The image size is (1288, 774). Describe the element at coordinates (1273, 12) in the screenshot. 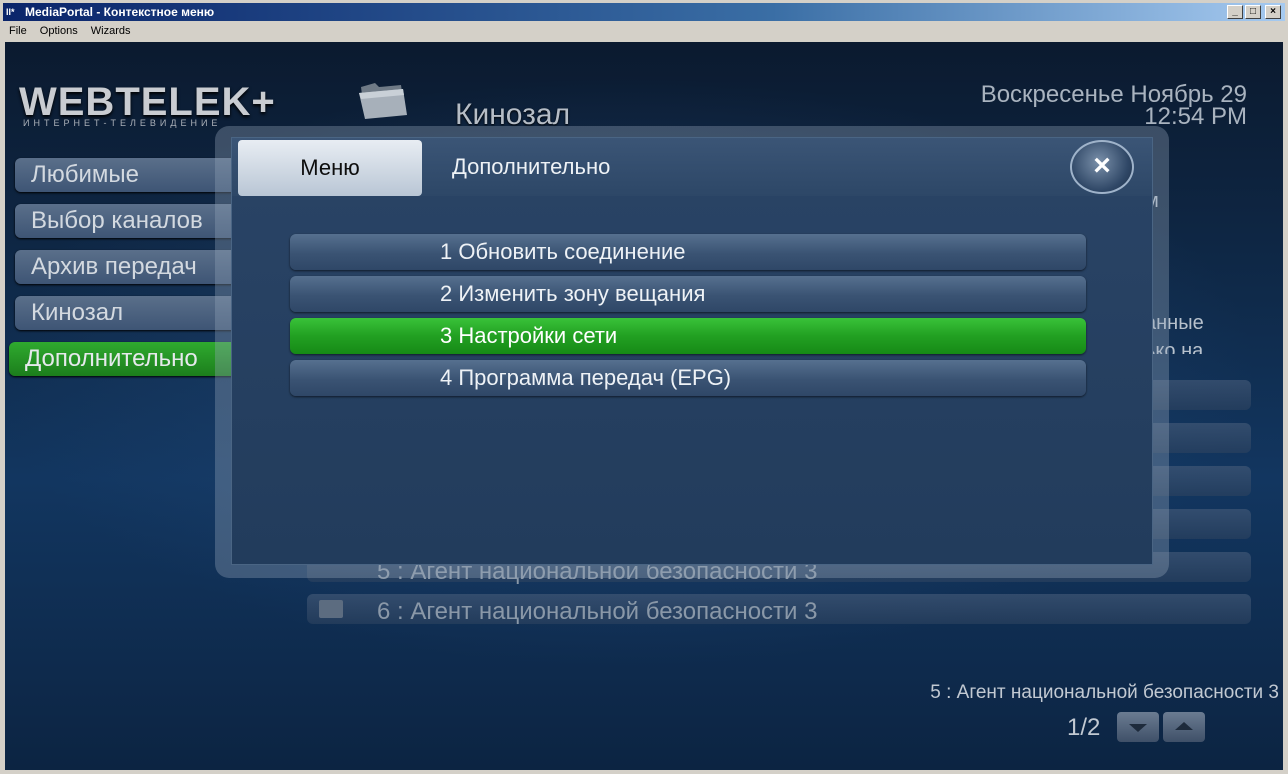

I see `close-window-button: ×` at that location.